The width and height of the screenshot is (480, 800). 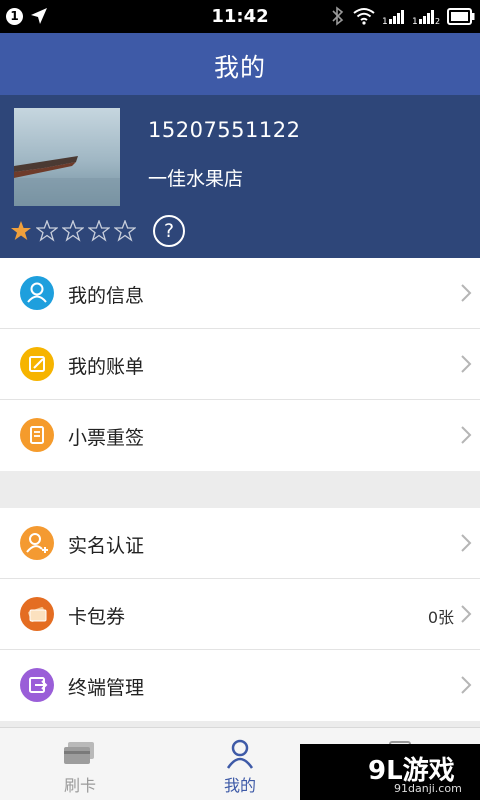 I want to click on bluetooth-icon, so click(x=338, y=16).